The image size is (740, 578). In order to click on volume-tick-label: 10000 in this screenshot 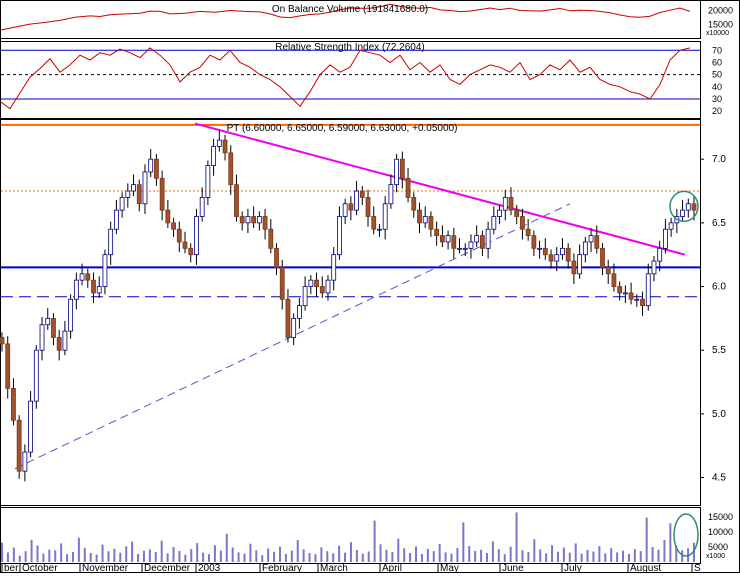, I will do `click(720, 532)`.